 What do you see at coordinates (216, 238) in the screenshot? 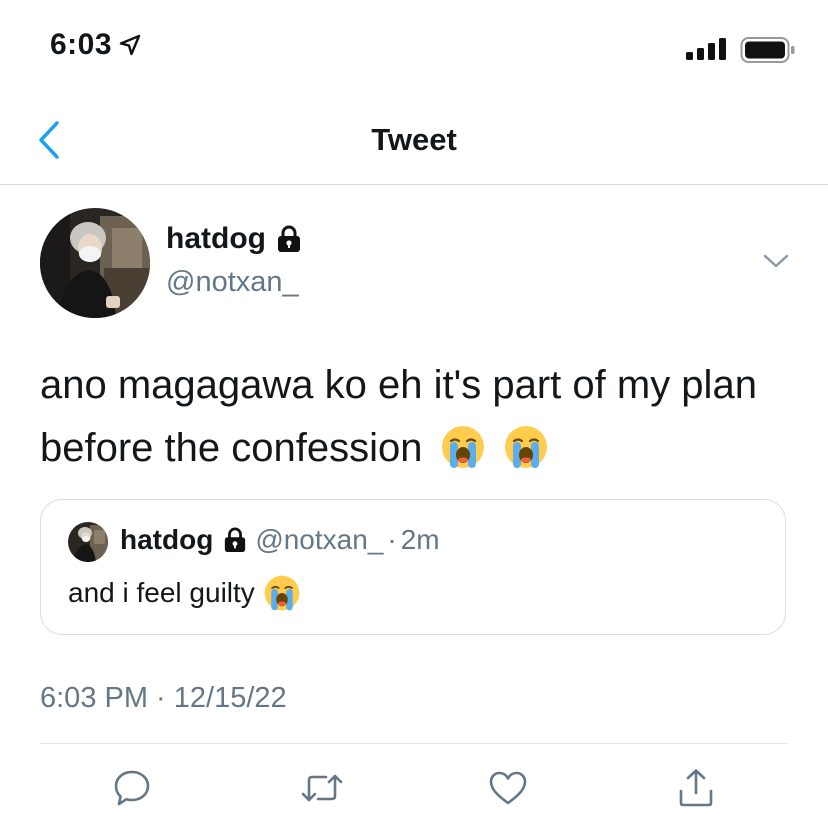
I see `author-name-text: hatdog` at bounding box center [216, 238].